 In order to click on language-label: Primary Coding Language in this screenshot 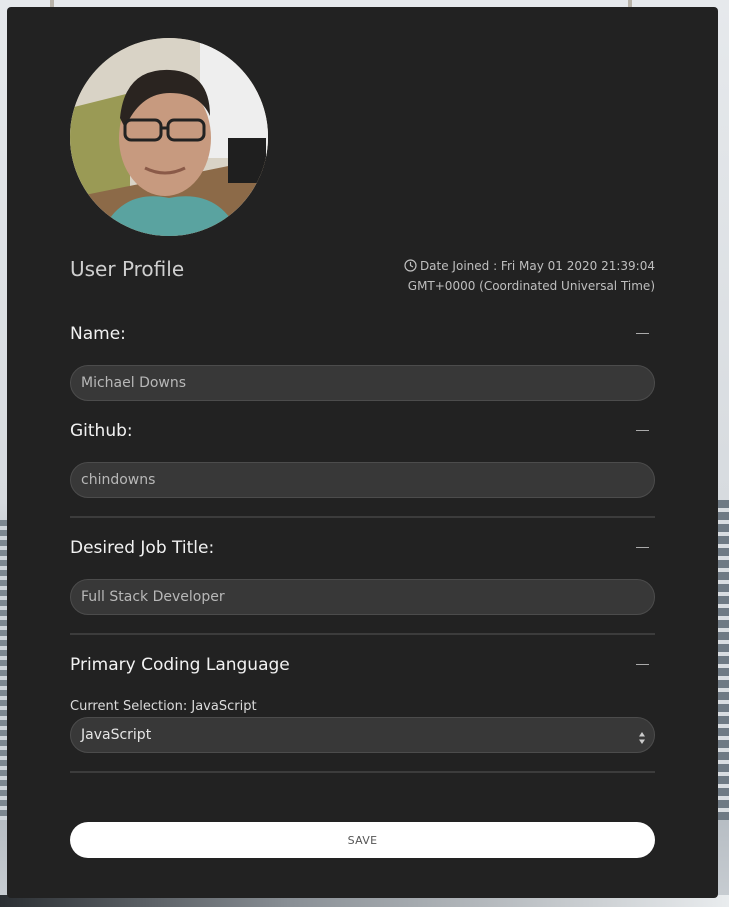, I will do `click(180, 665)`.